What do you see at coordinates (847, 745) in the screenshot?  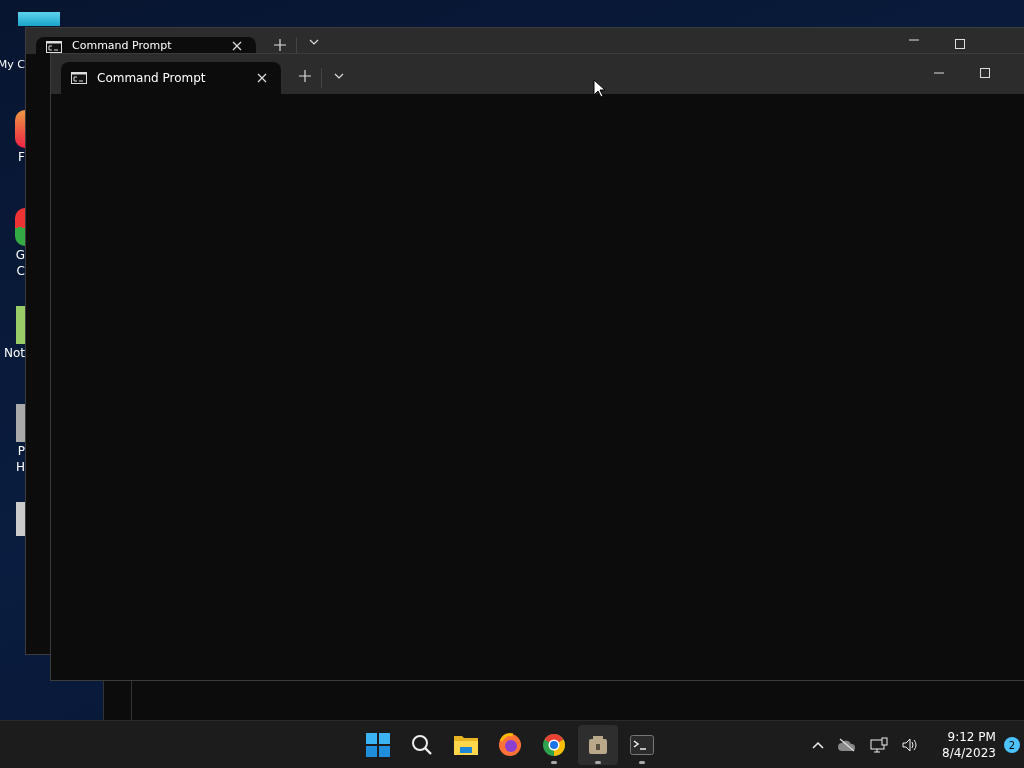 I see `cloud-off-icon` at bounding box center [847, 745].